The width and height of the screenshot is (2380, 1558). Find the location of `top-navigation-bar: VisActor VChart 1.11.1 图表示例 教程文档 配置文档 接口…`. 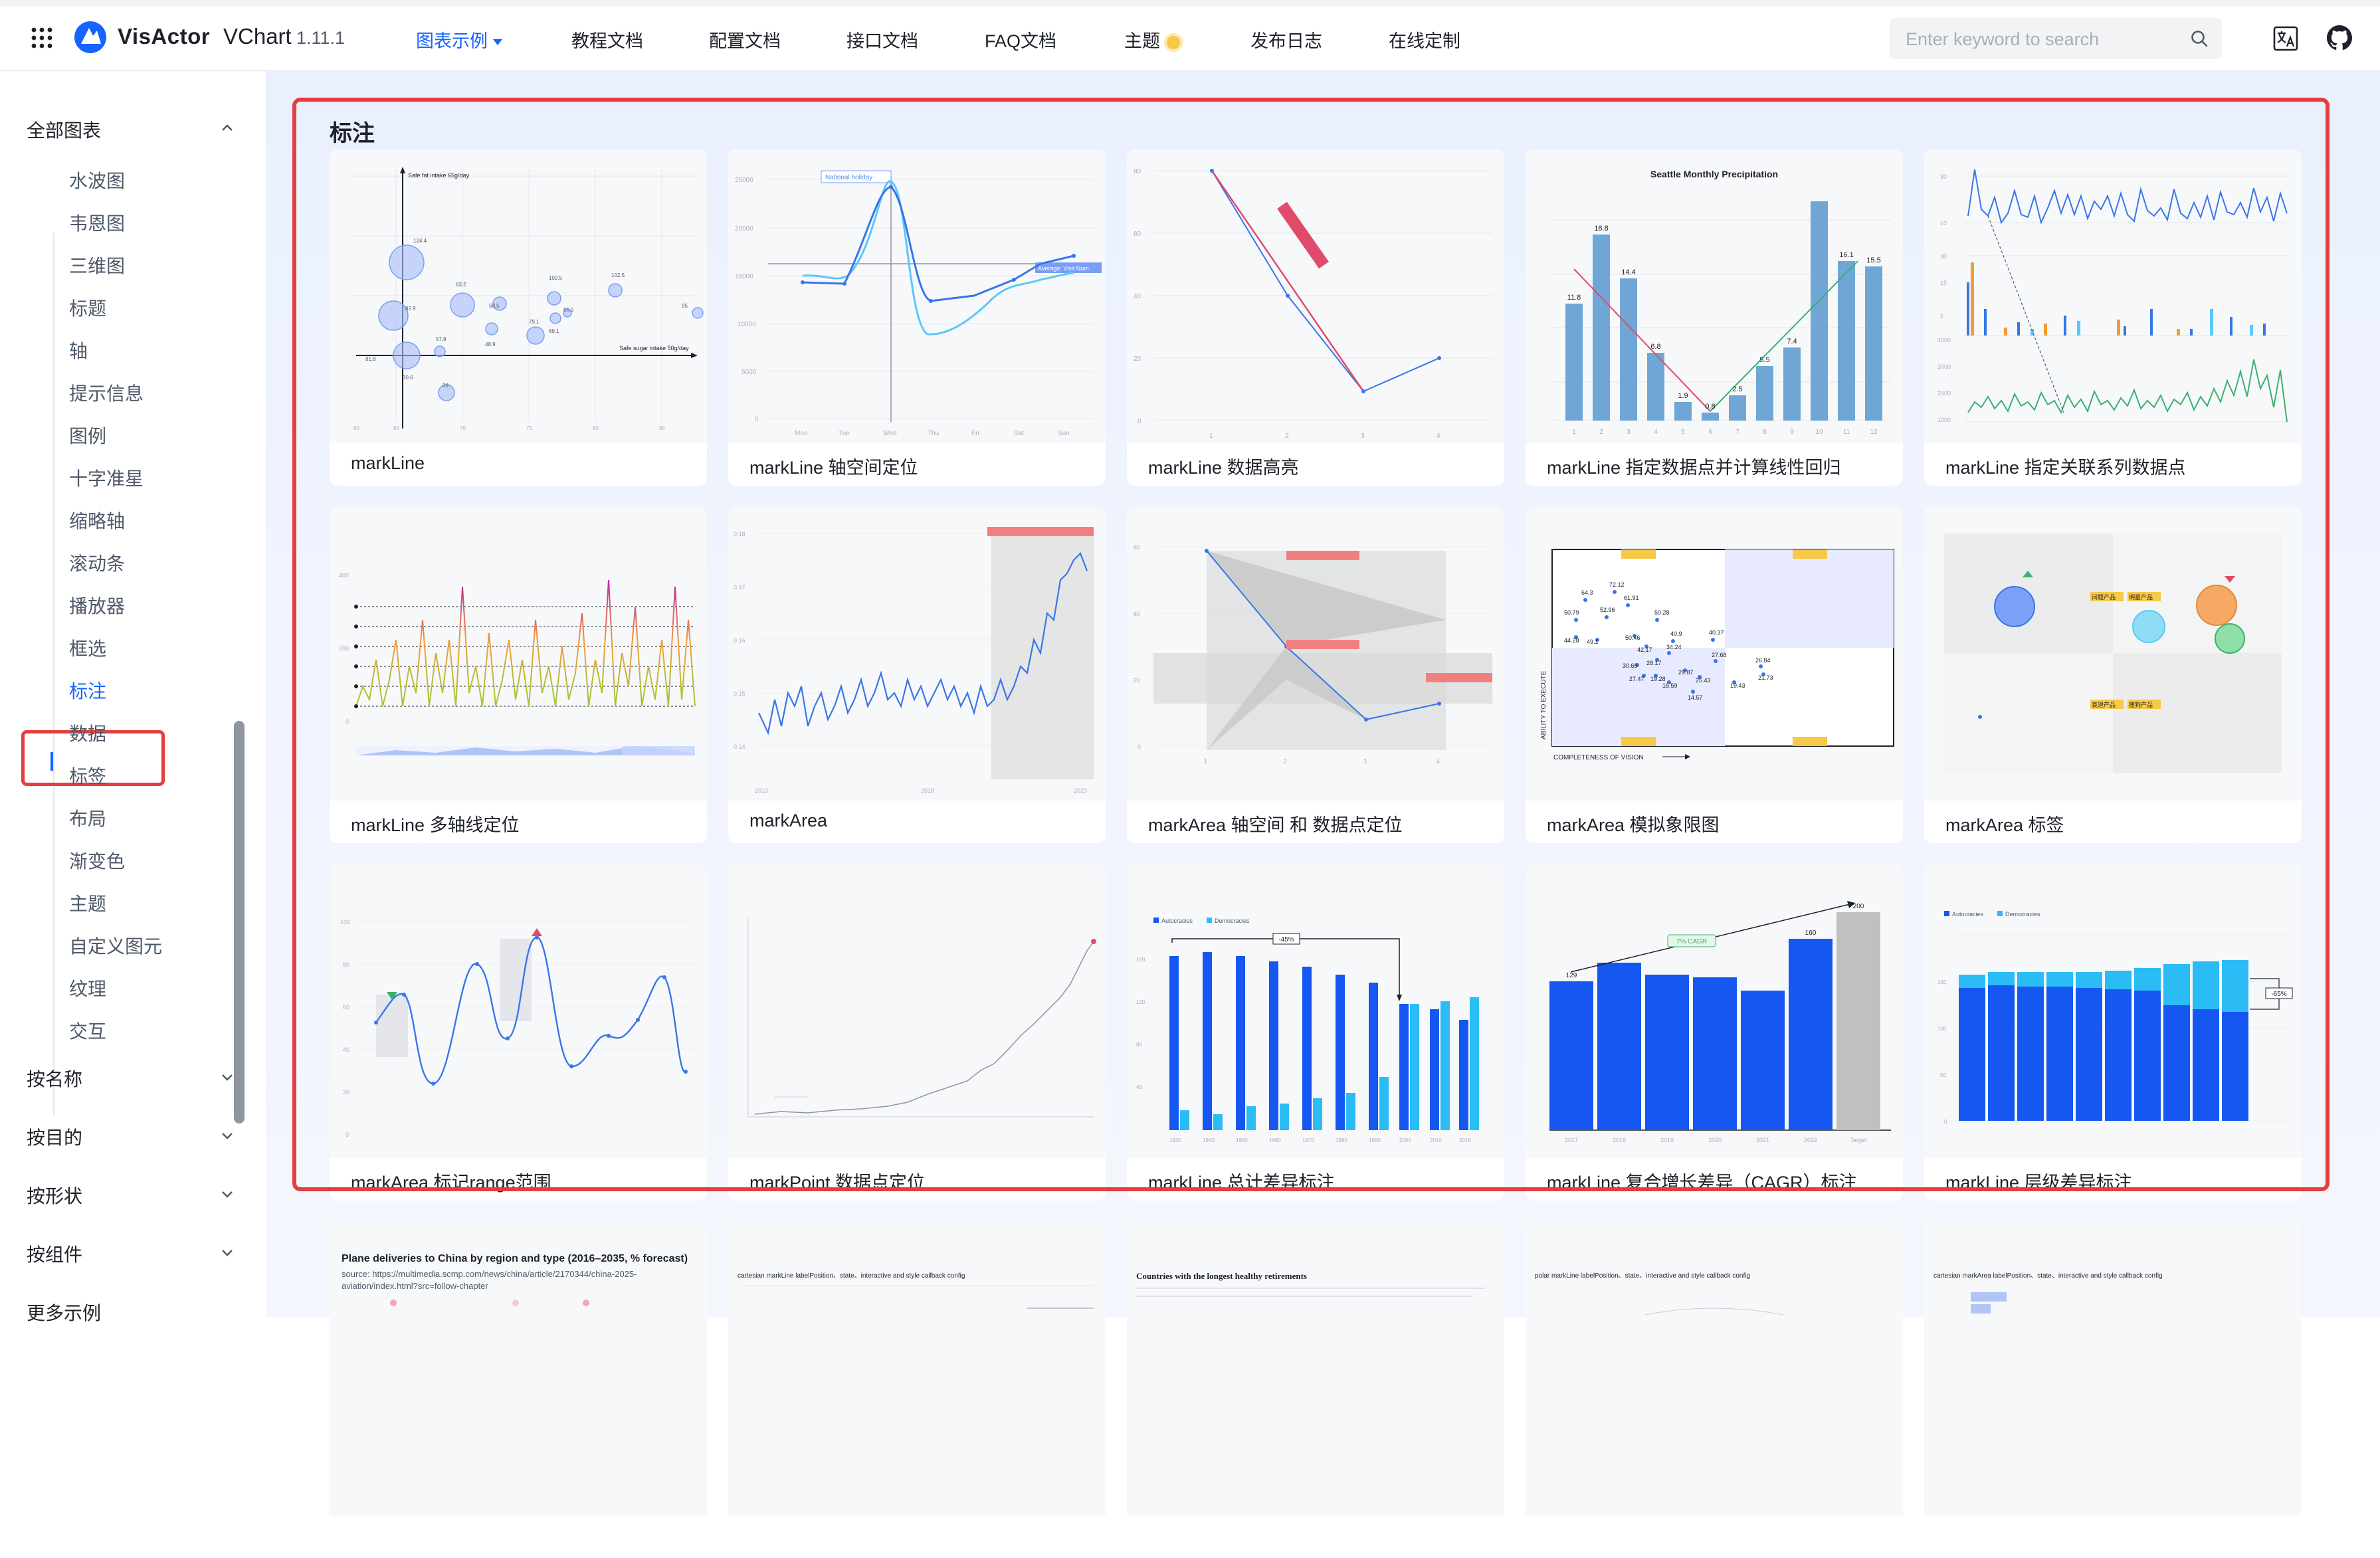

top-navigation-bar: VisActor VChart 1.11.1 图表示例 教程文档 配置文档 接口… is located at coordinates (1190, 36).